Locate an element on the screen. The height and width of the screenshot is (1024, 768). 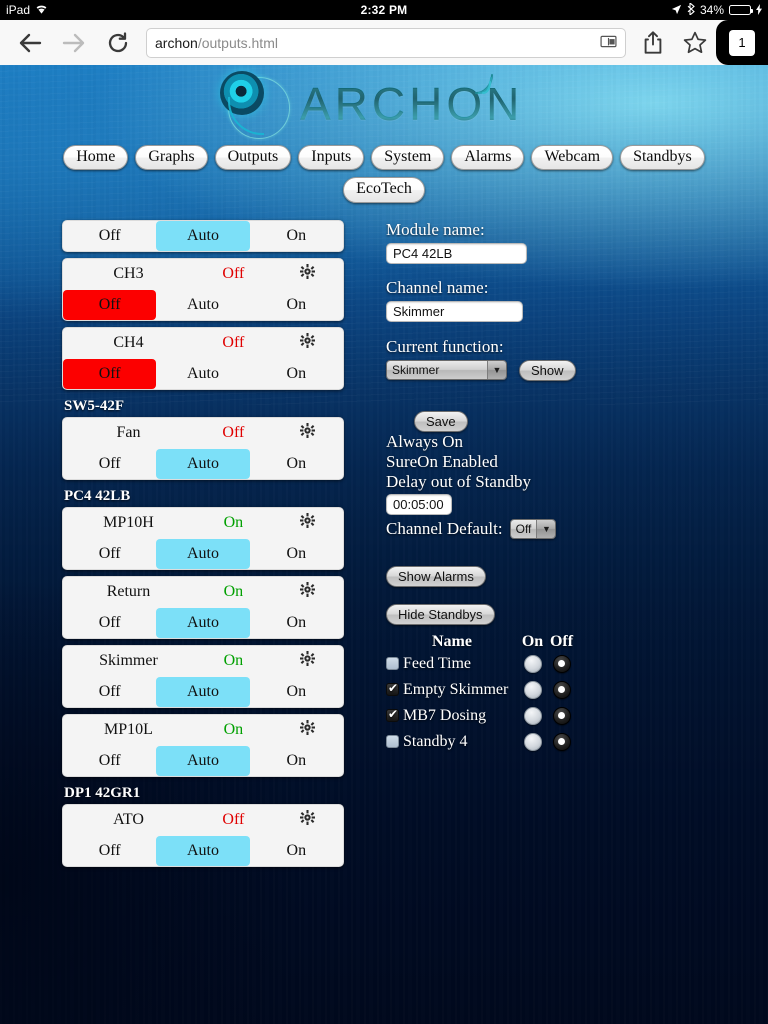
nav-button-home: Home is located at coordinates (96, 158).